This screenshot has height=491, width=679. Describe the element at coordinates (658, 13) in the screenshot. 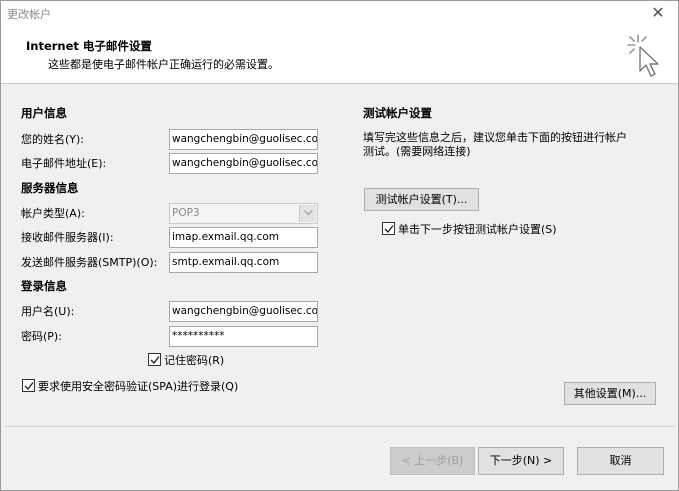

I see `close-icon: ✕` at that location.